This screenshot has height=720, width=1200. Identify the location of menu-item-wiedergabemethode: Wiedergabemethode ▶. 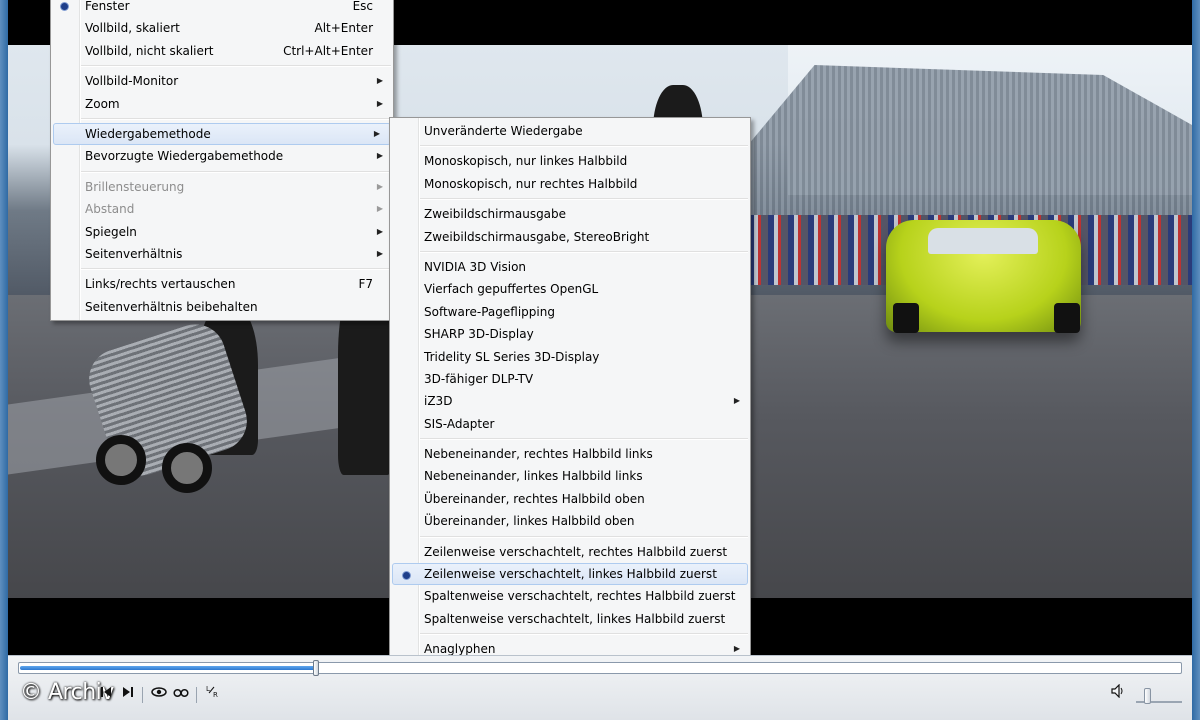
(222, 134).